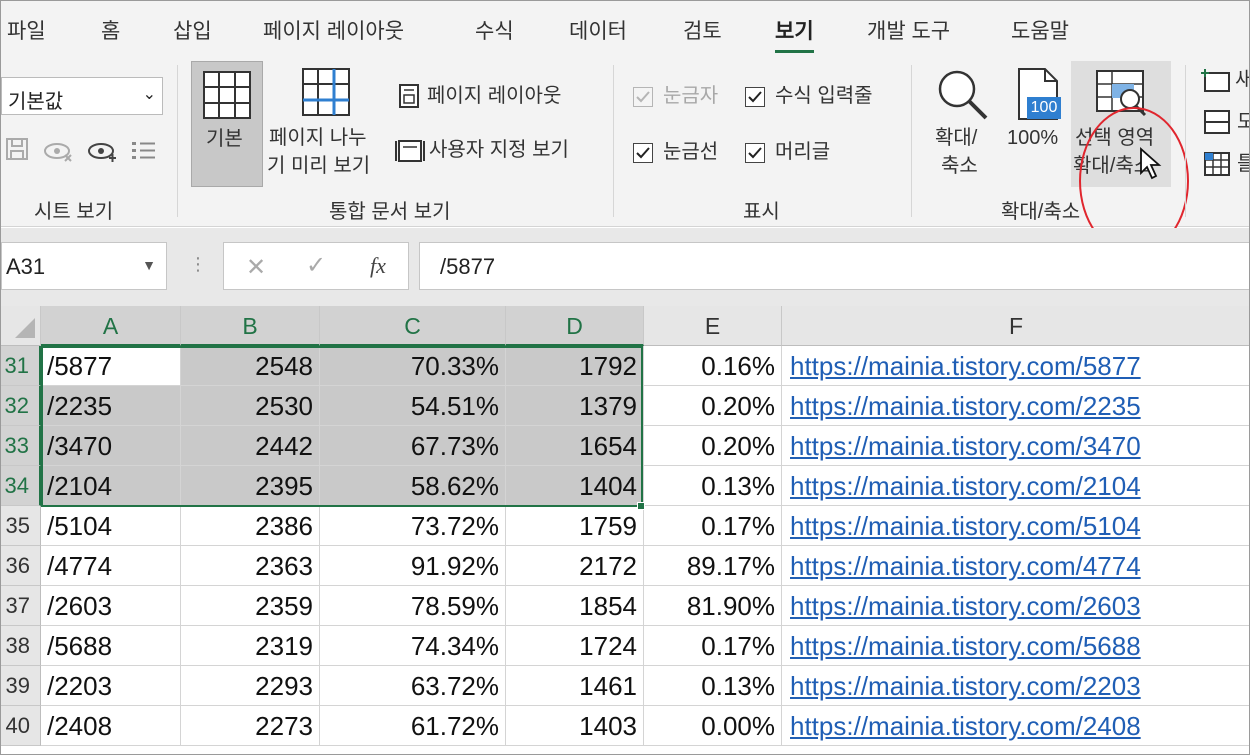 The image size is (1250, 755). What do you see at coordinates (1015, 366) in the screenshot?
I see `hyperlink-cell: https://mainia.tistory.com/5877` at bounding box center [1015, 366].